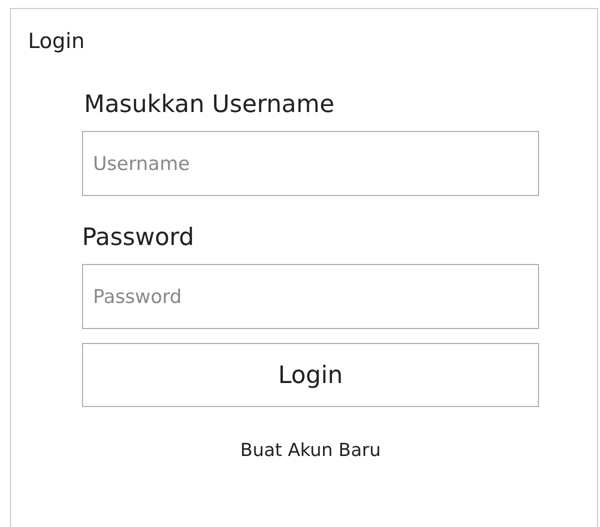 The image size is (600, 527). Describe the element at coordinates (138, 237) in the screenshot. I see `field-label: Password` at that location.